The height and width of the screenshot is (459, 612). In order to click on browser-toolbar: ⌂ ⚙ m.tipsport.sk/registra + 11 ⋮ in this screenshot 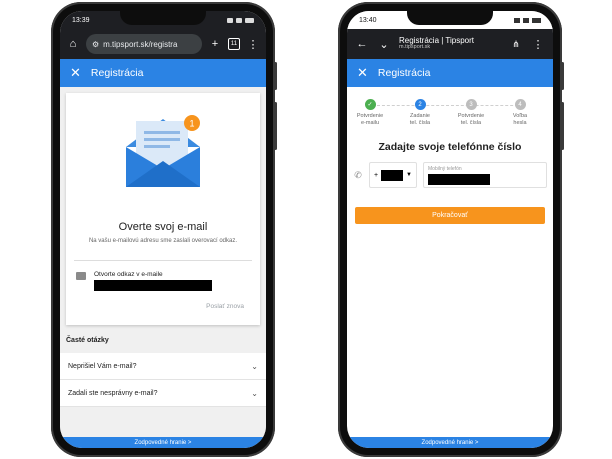, I will do `click(163, 44)`.